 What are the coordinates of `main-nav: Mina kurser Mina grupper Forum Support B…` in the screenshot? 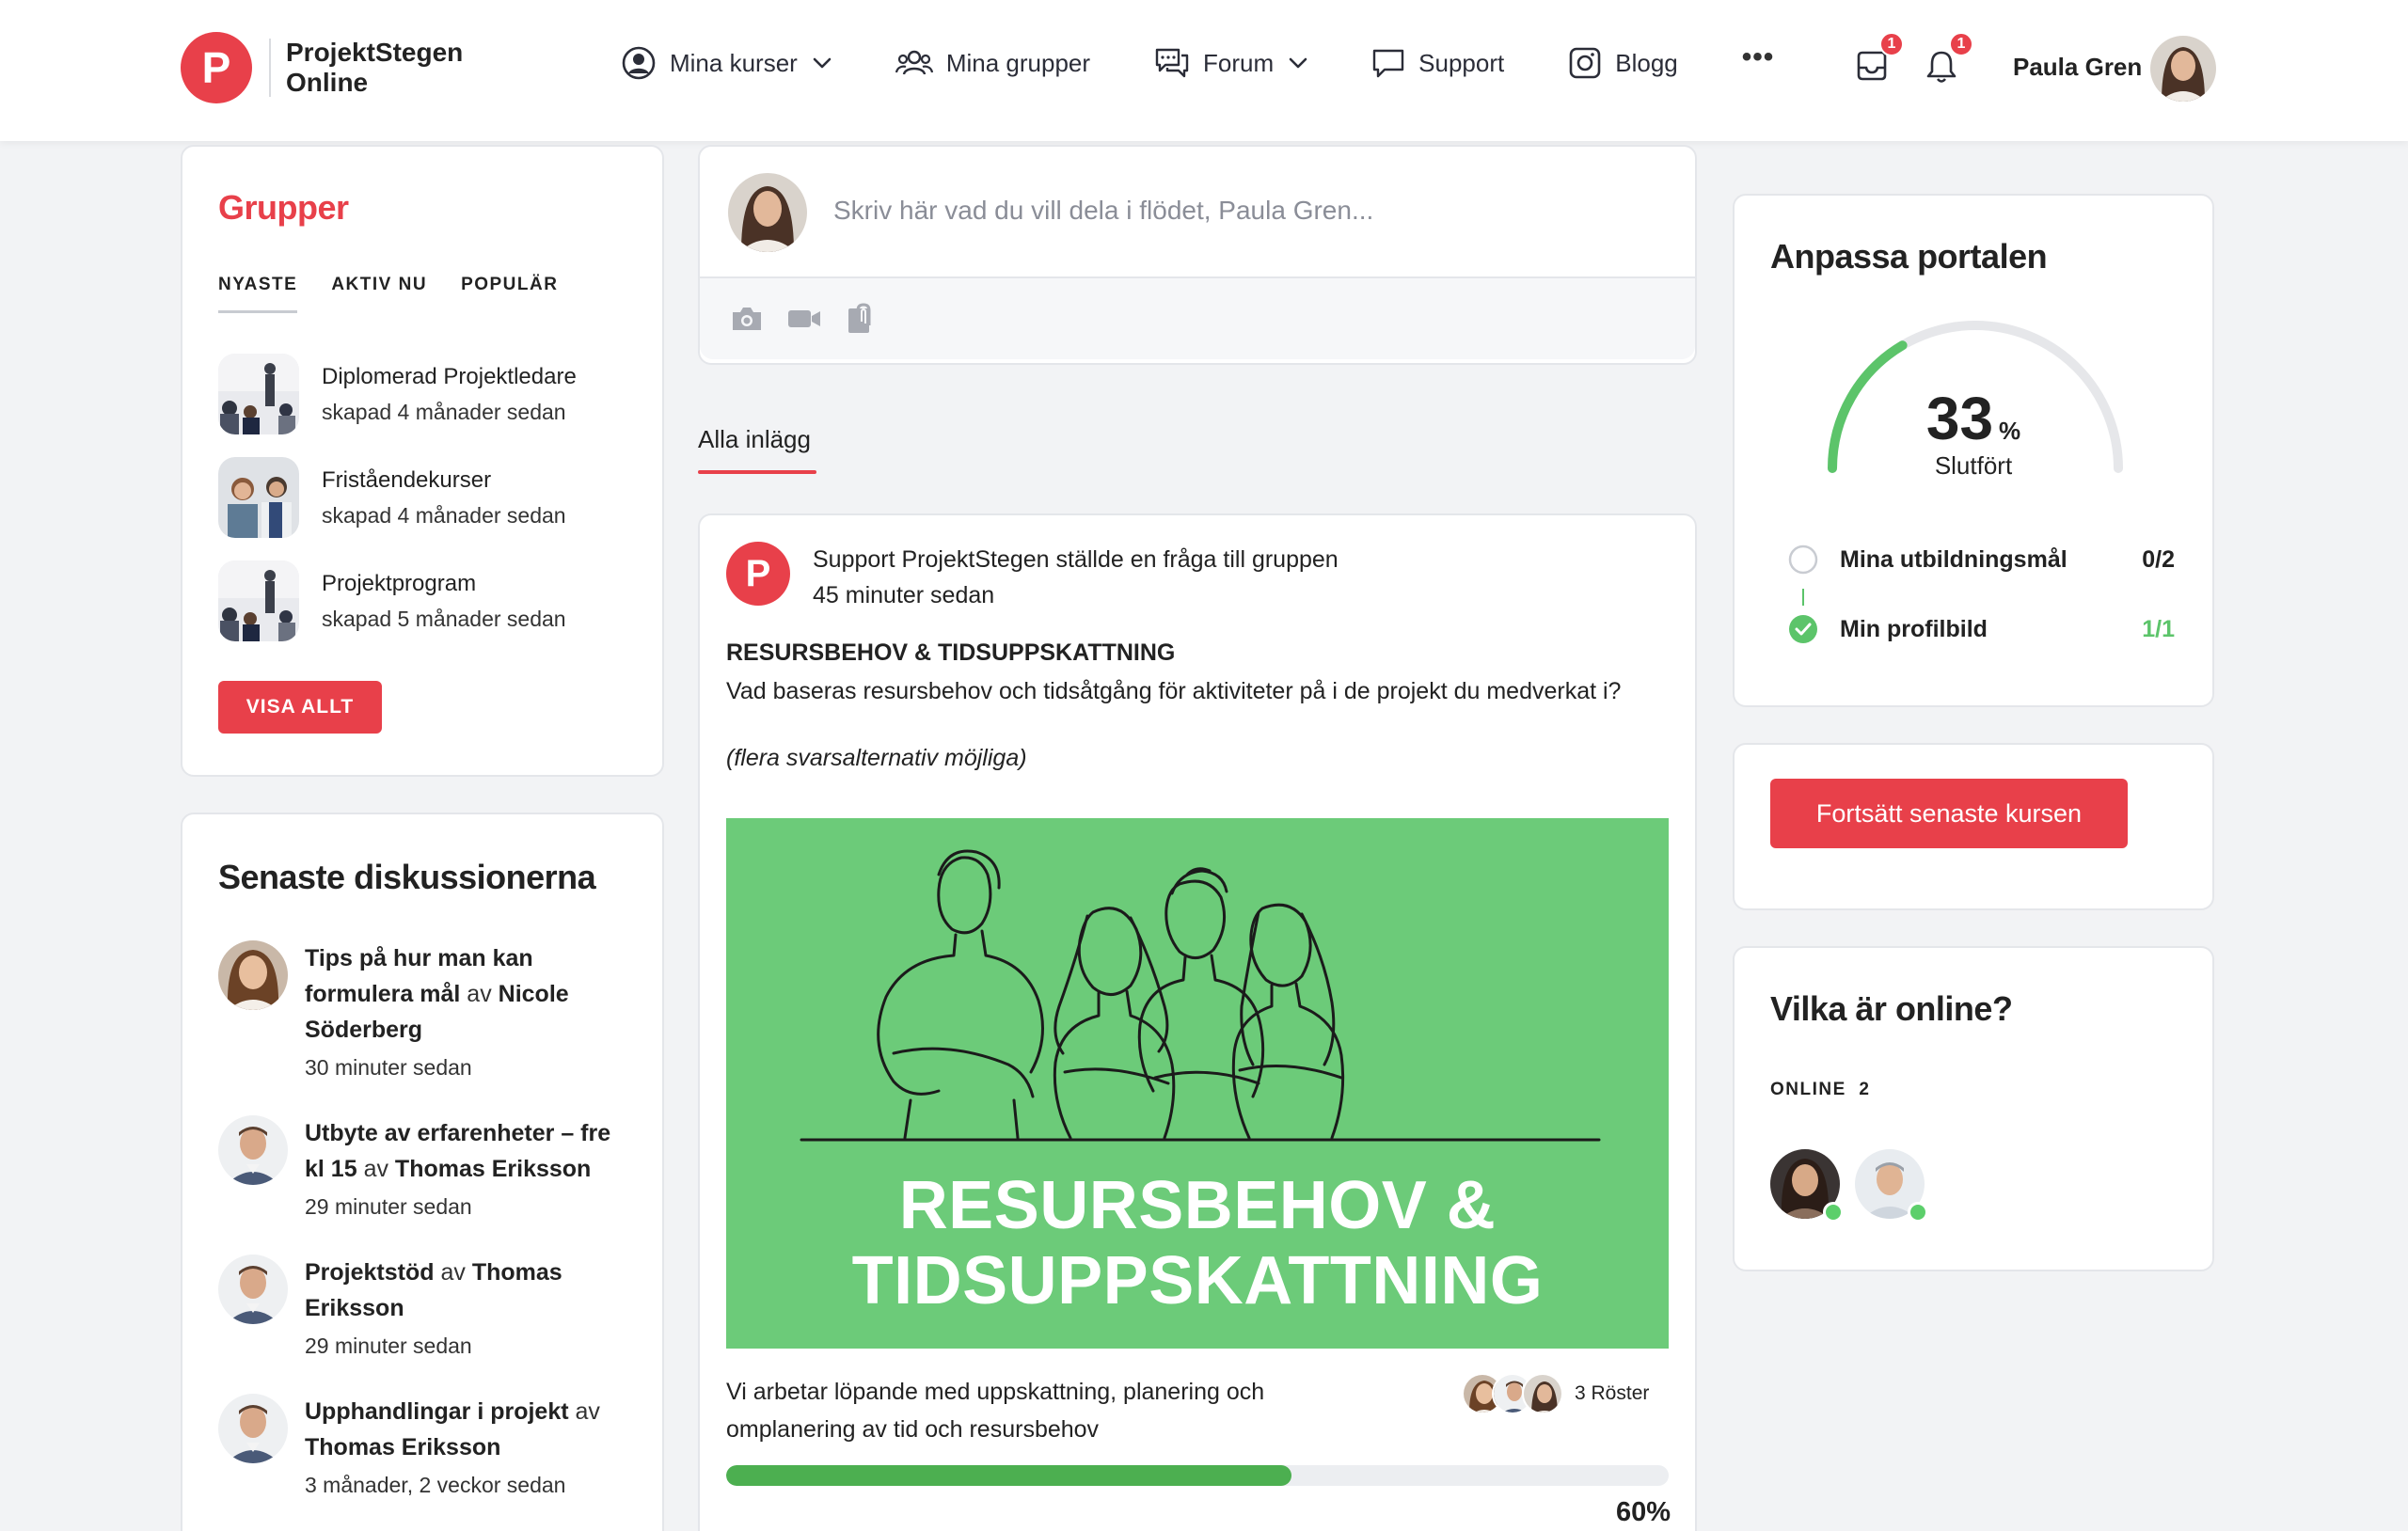 It's located at (1198, 61).